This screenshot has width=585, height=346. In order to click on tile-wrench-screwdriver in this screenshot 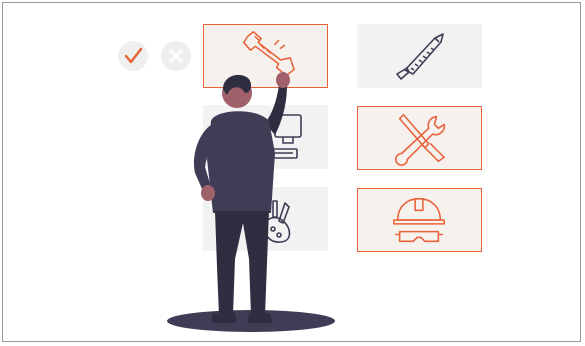, I will do `click(419, 138)`.